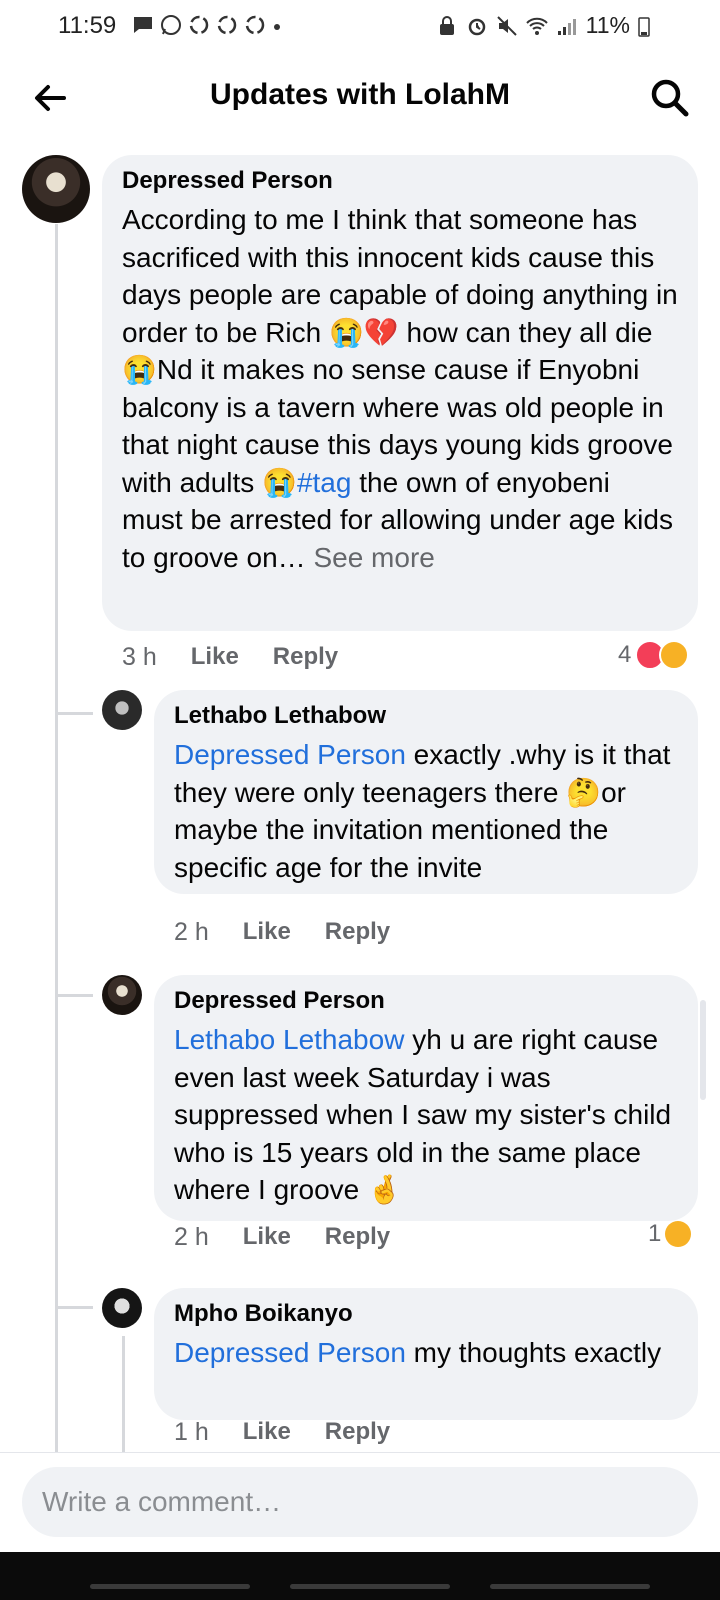 The height and width of the screenshot is (1600, 720). I want to click on search-icon, so click(670, 98).